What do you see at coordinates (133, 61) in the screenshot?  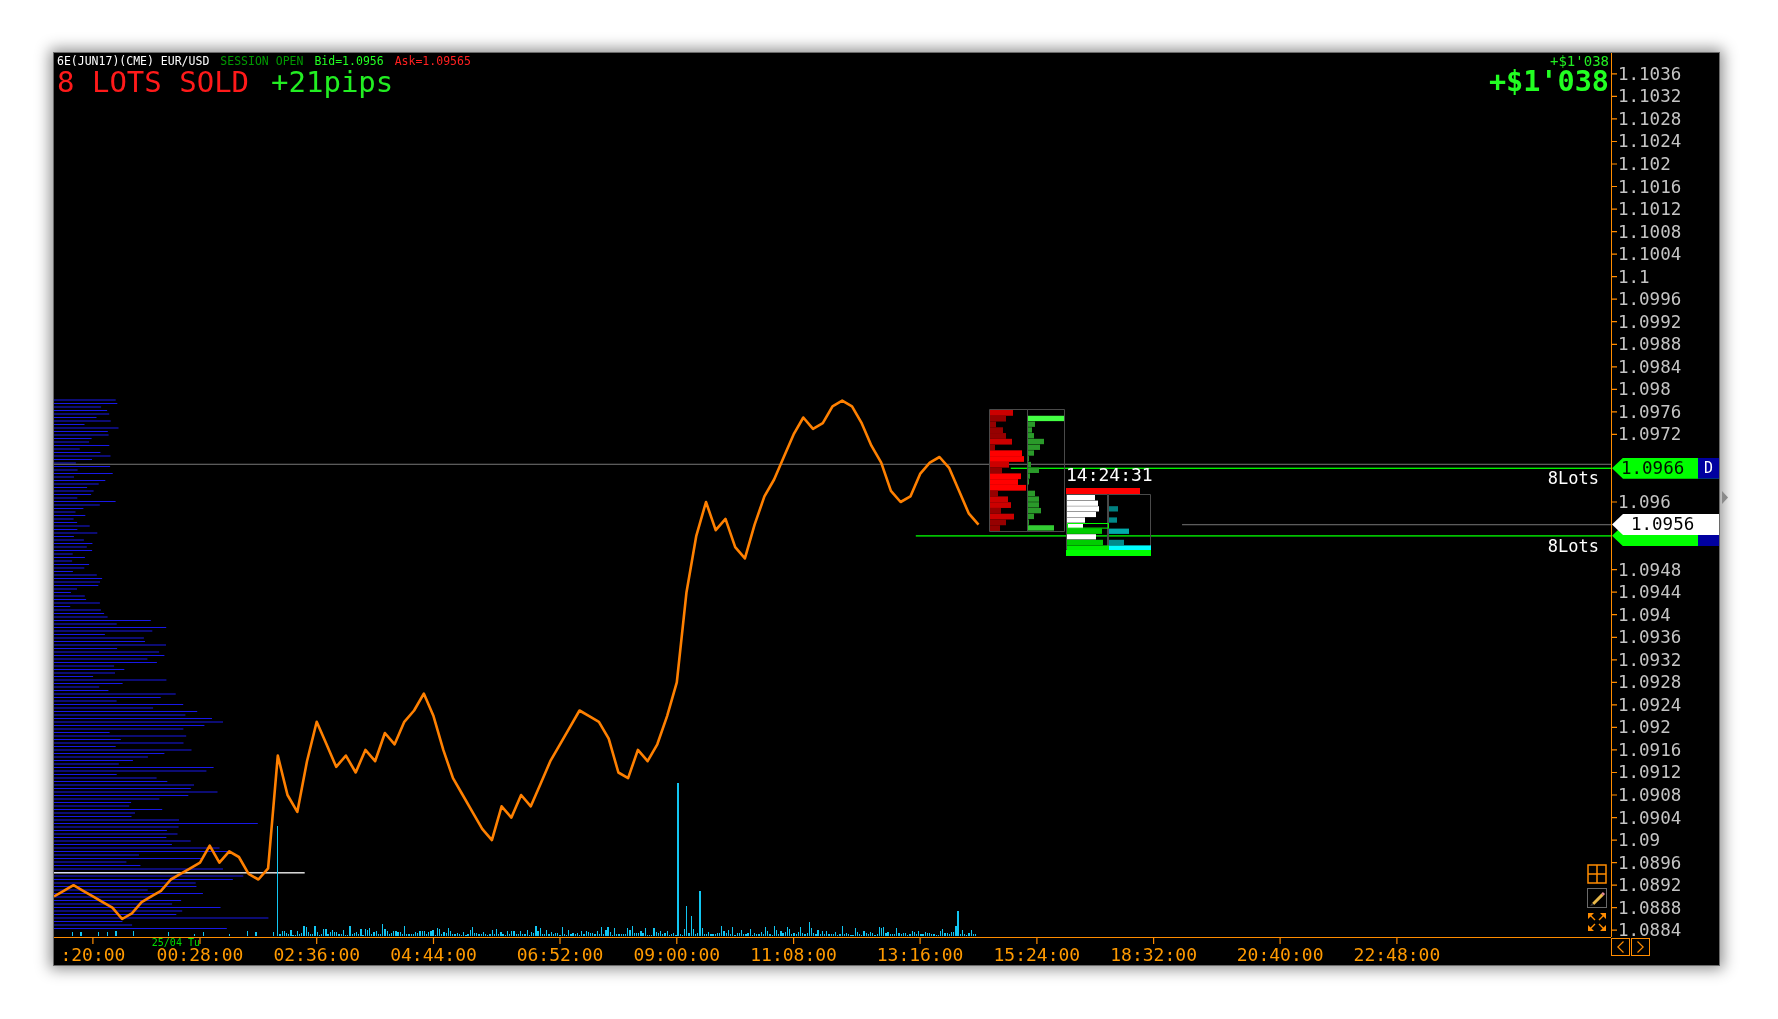 I see `symbol-label: 6E(JUN17)(CME) EUR/USD` at bounding box center [133, 61].